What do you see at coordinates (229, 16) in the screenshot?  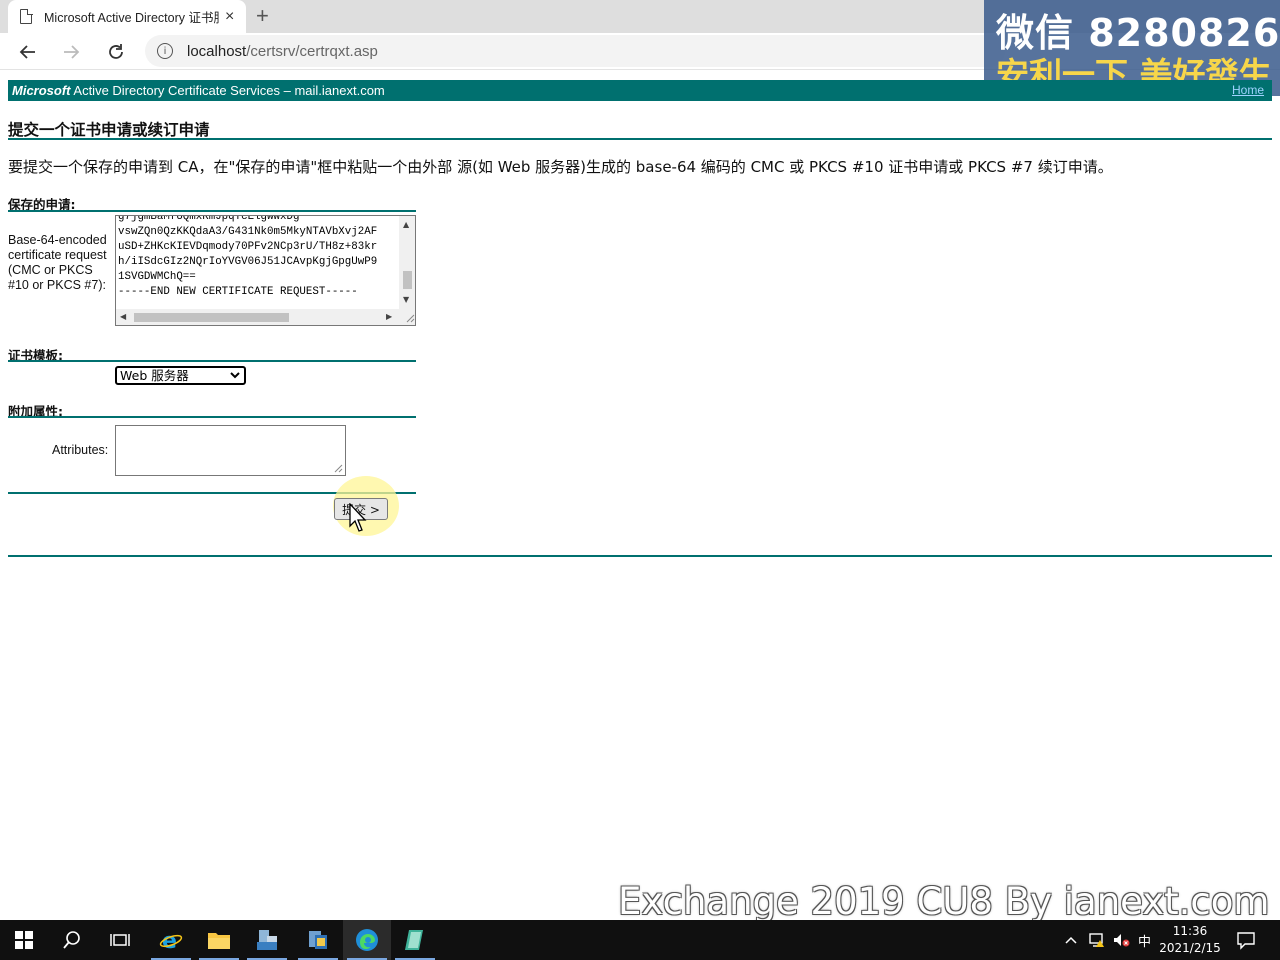 I see `close-tab-button: ×` at bounding box center [229, 16].